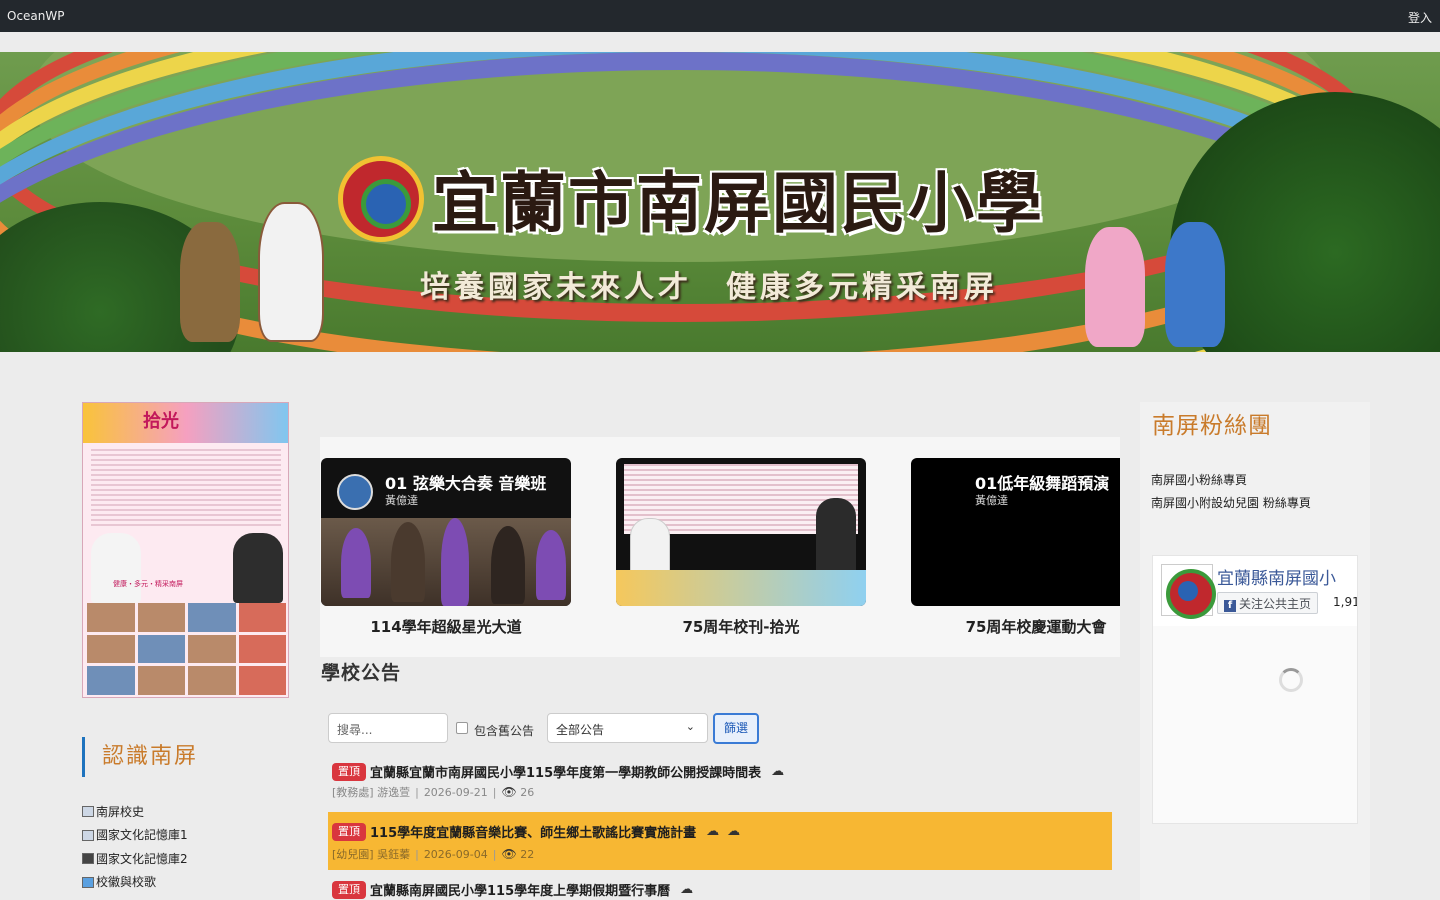  Describe the element at coordinates (148, 584) in the screenshot. I see `poster-tagline: 健康・多元・精采南屏` at that location.